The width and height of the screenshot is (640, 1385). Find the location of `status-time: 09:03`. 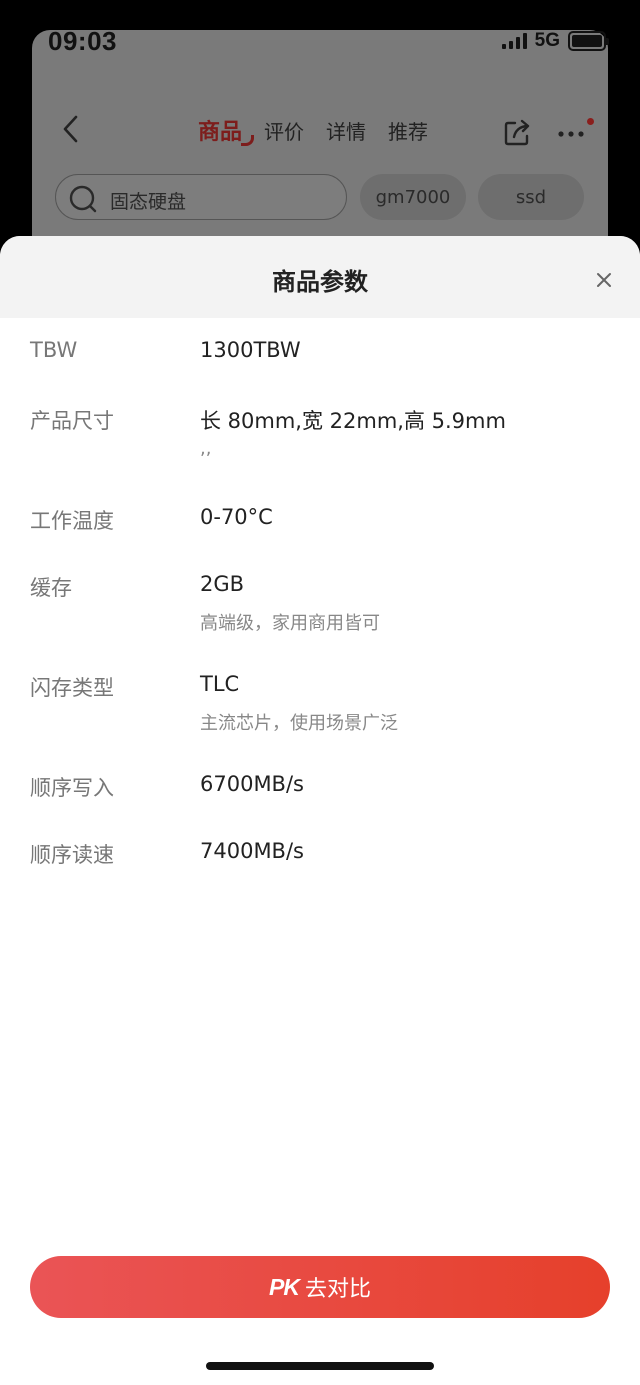

status-time: 09:03 is located at coordinates (82, 41).